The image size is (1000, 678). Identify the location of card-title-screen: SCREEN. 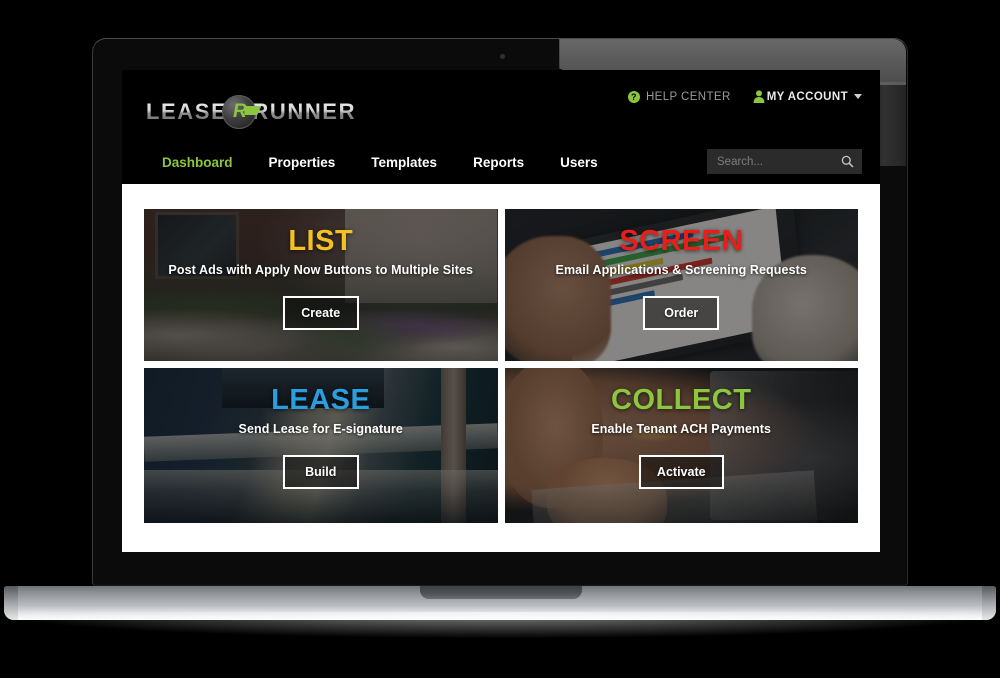
(681, 241).